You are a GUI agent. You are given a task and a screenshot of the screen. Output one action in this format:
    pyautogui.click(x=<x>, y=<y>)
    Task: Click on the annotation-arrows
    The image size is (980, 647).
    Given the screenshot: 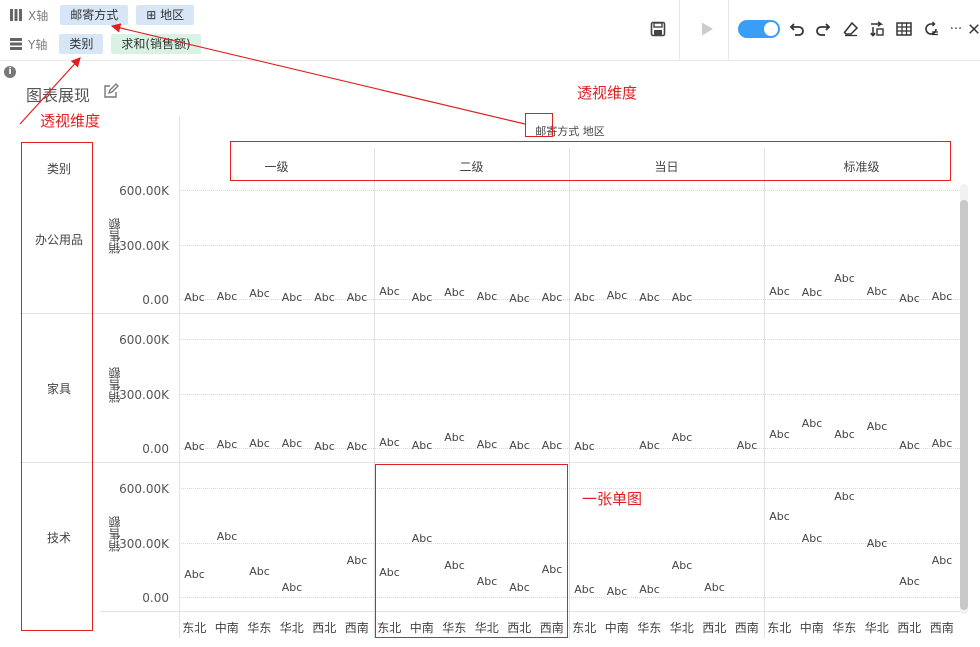 What is the action you would take?
    pyautogui.click(x=272, y=74)
    